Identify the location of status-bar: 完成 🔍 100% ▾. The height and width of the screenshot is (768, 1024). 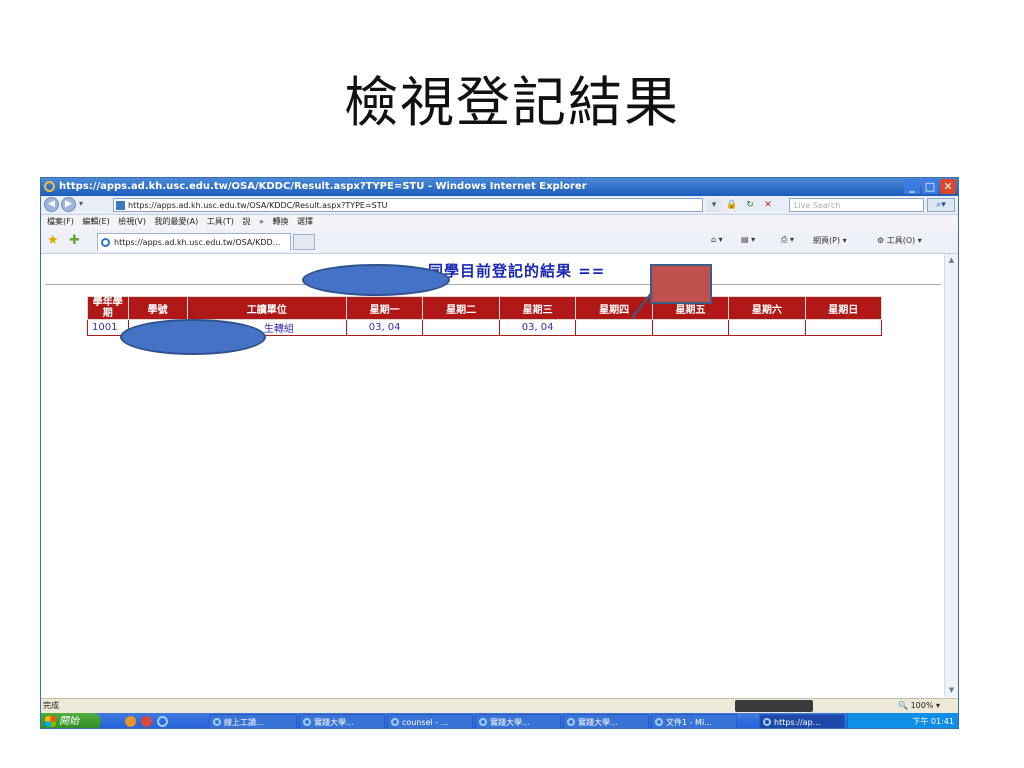
(499, 705).